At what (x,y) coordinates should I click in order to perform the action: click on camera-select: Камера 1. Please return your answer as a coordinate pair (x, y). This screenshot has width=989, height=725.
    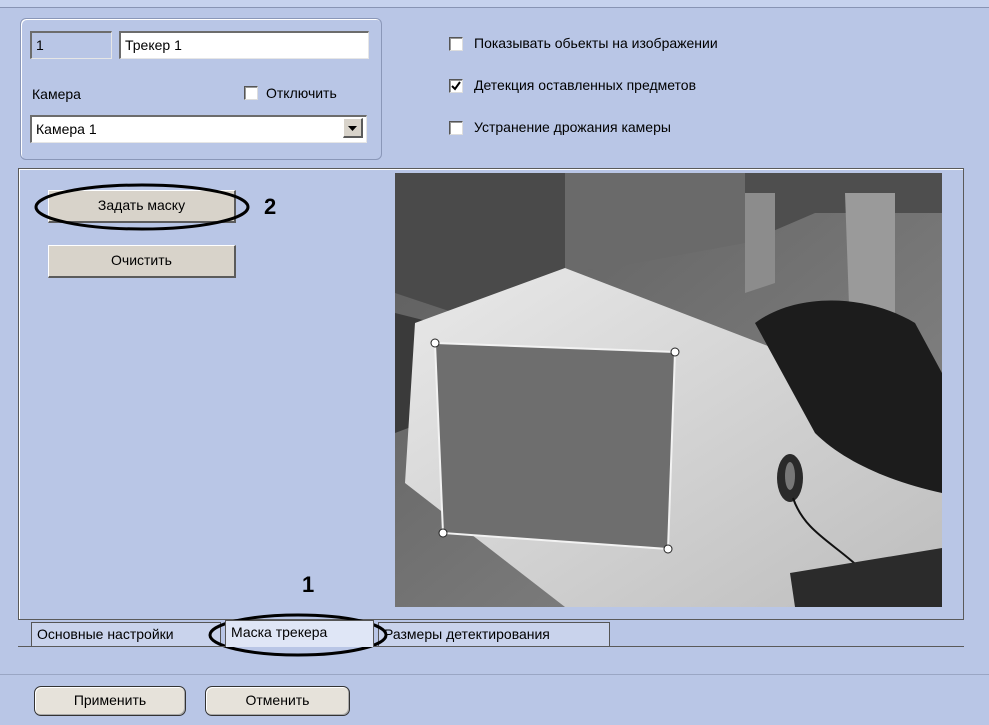
    Looking at the image, I should click on (198, 129).